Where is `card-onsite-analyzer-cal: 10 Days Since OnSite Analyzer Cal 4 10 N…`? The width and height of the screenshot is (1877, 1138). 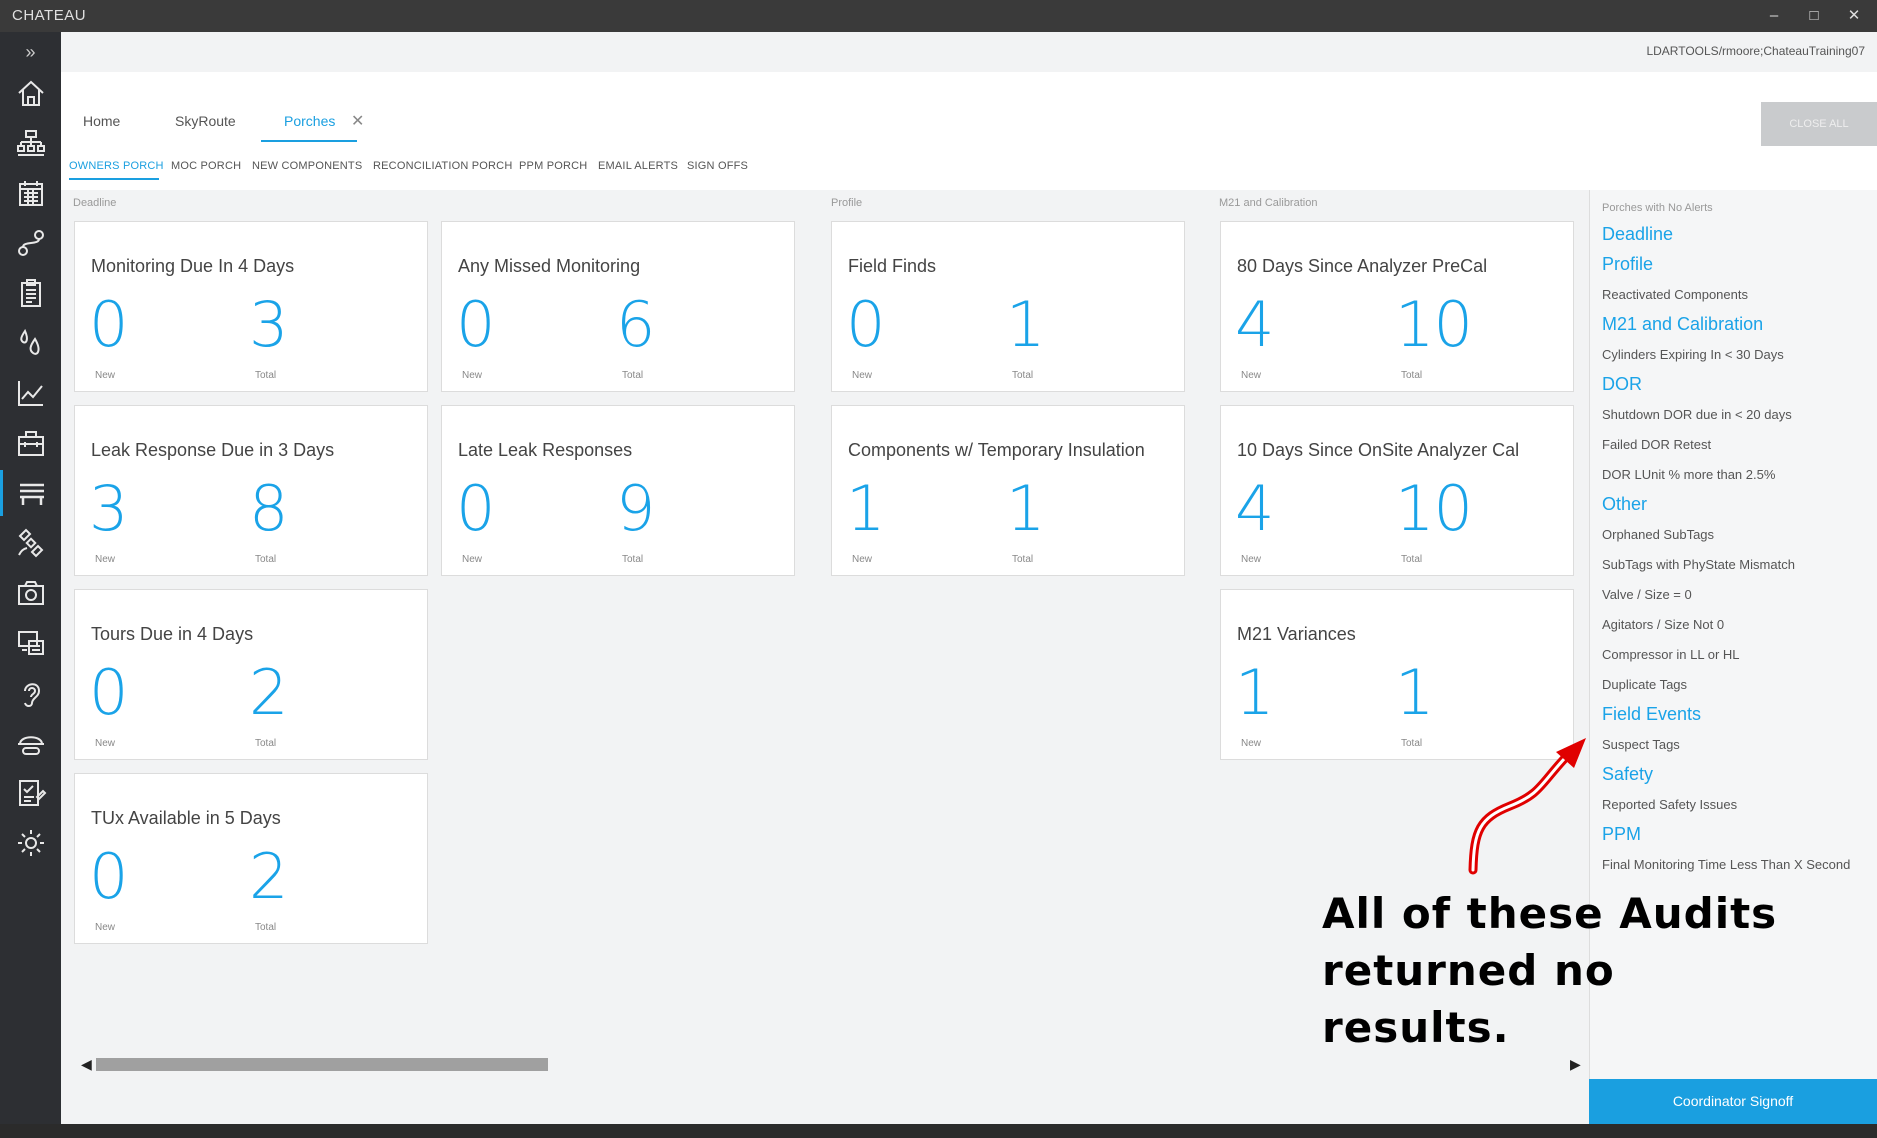
card-onsite-analyzer-cal: 10 Days Since OnSite Analyzer Cal 4 10 N… is located at coordinates (1397, 490).